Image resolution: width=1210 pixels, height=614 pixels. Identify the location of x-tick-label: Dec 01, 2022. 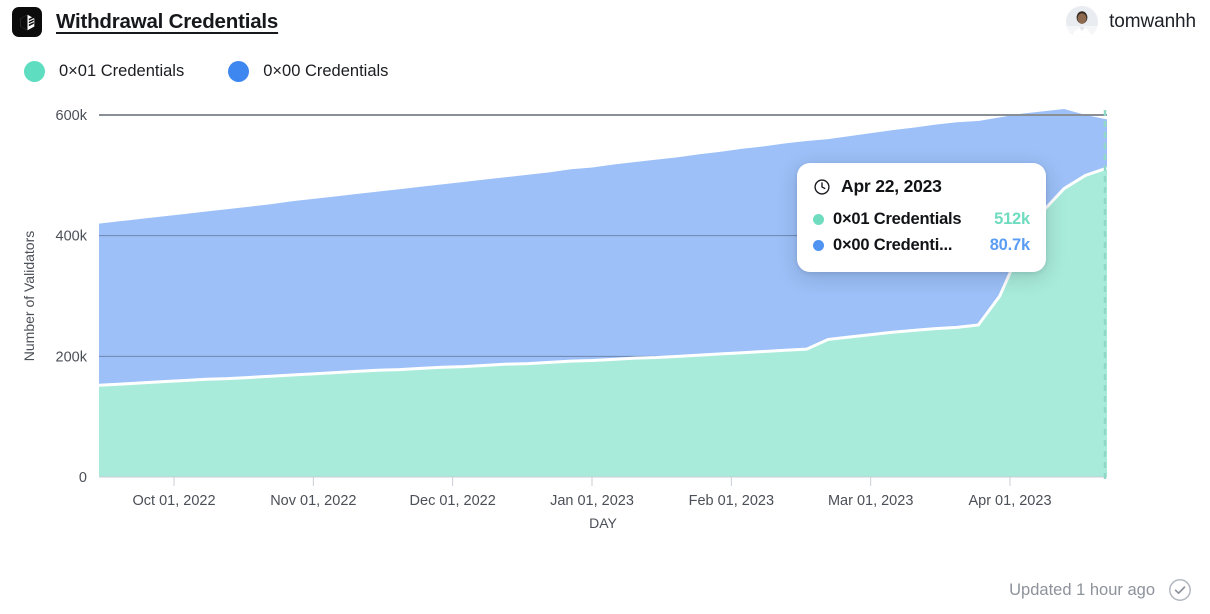
(453, 501).